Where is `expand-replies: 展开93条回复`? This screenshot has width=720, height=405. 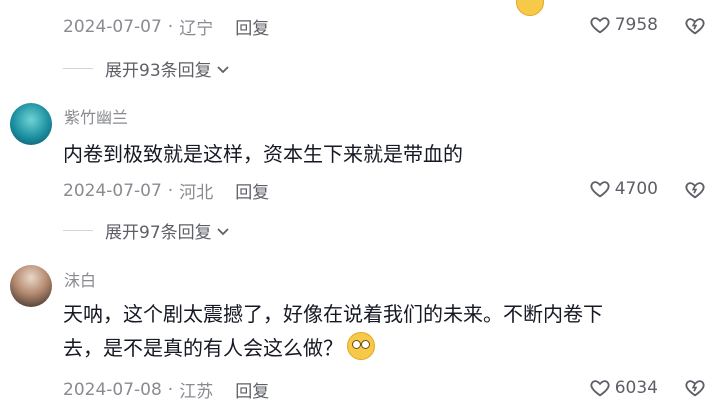
expand-replies: 展开93条回复 is located at coordinates (147, 68).